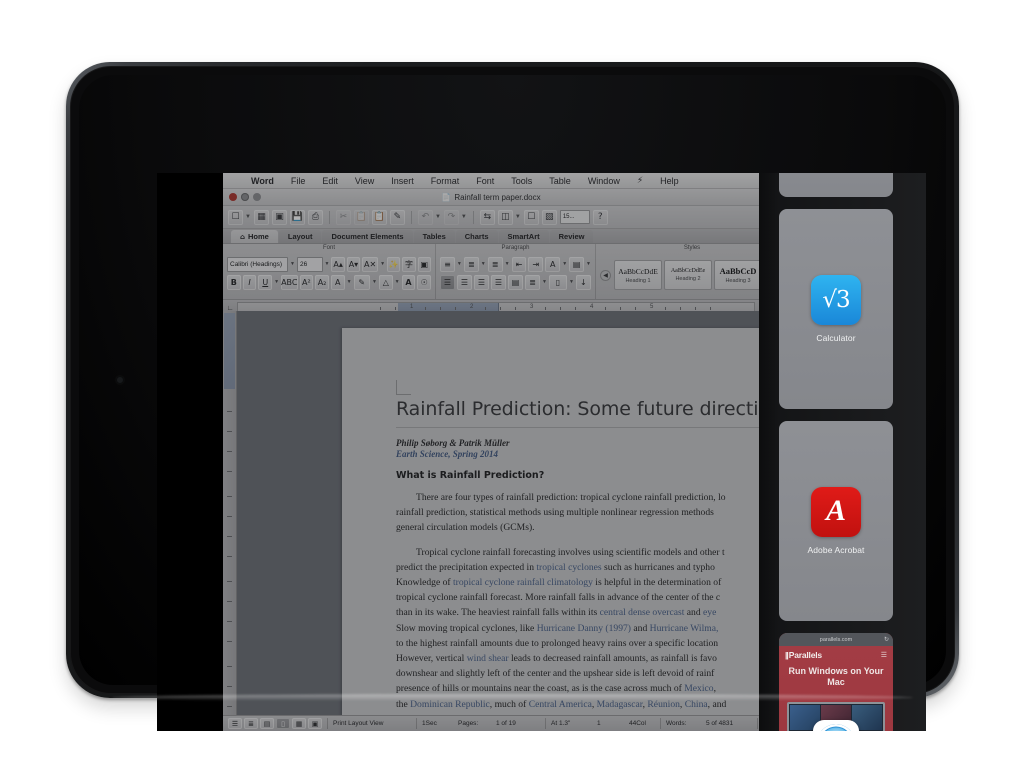 The image size is (1024, 760). I want to click on menu-item-format: Format, so click(445, 181).